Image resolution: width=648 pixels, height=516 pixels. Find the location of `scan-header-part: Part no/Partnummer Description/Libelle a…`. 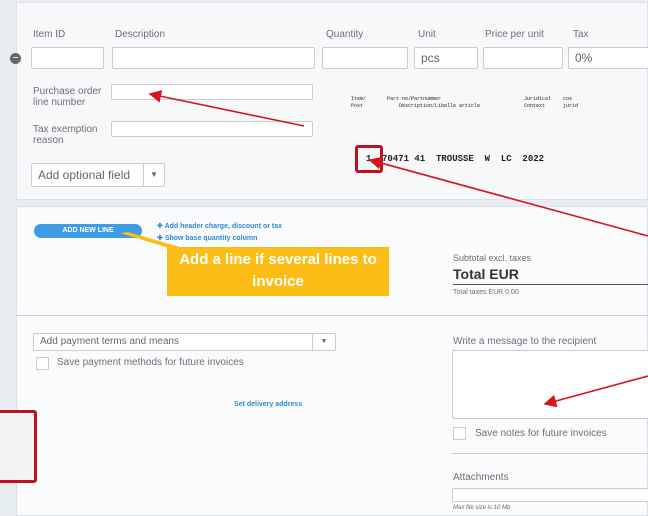

scan-header-part: Part no/Partnummer Description/Libelle a… is located at coordinates (434, 102).